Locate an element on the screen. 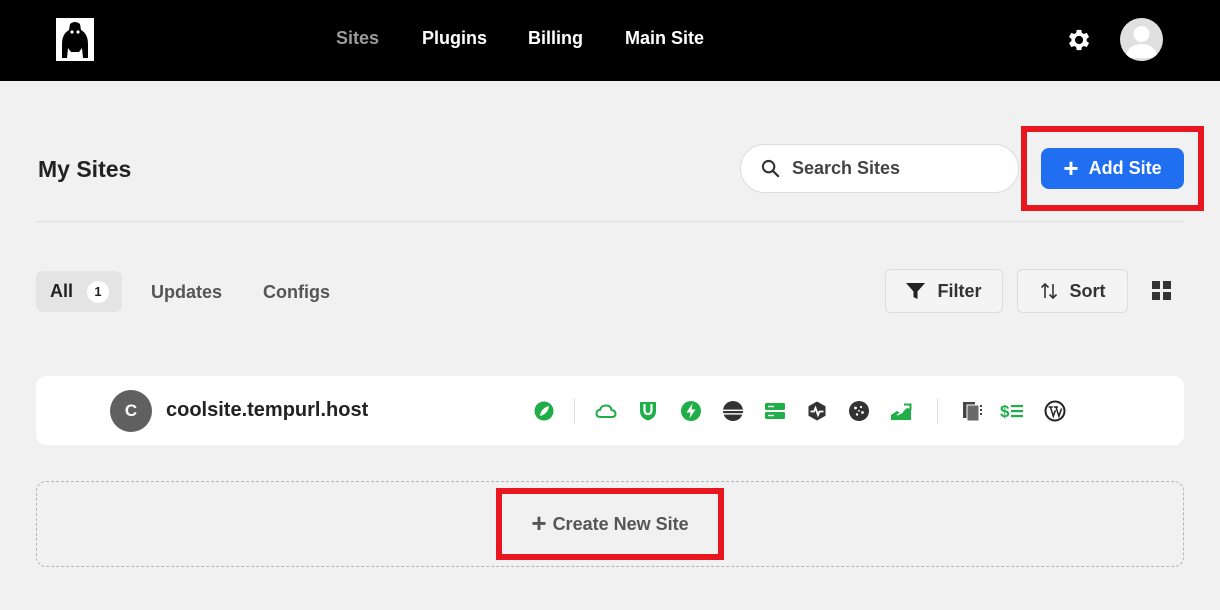 This screenshot has width=1220, height=610. heartbeat-icon is located at coordinates (817, 411).